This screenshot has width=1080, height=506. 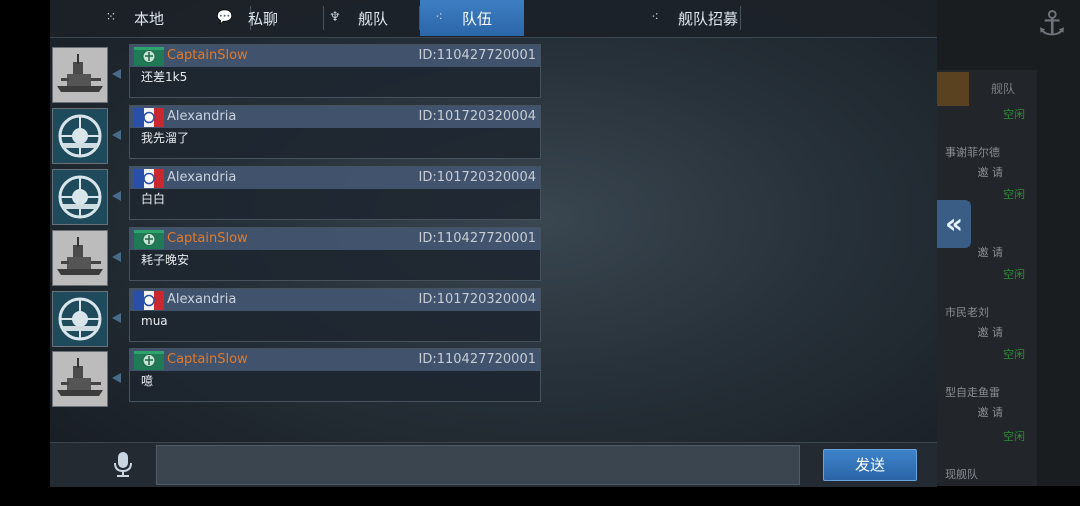 I want to click on chat-message: Alexandria ID:101720320004 mua, so click(x=335, y=315).